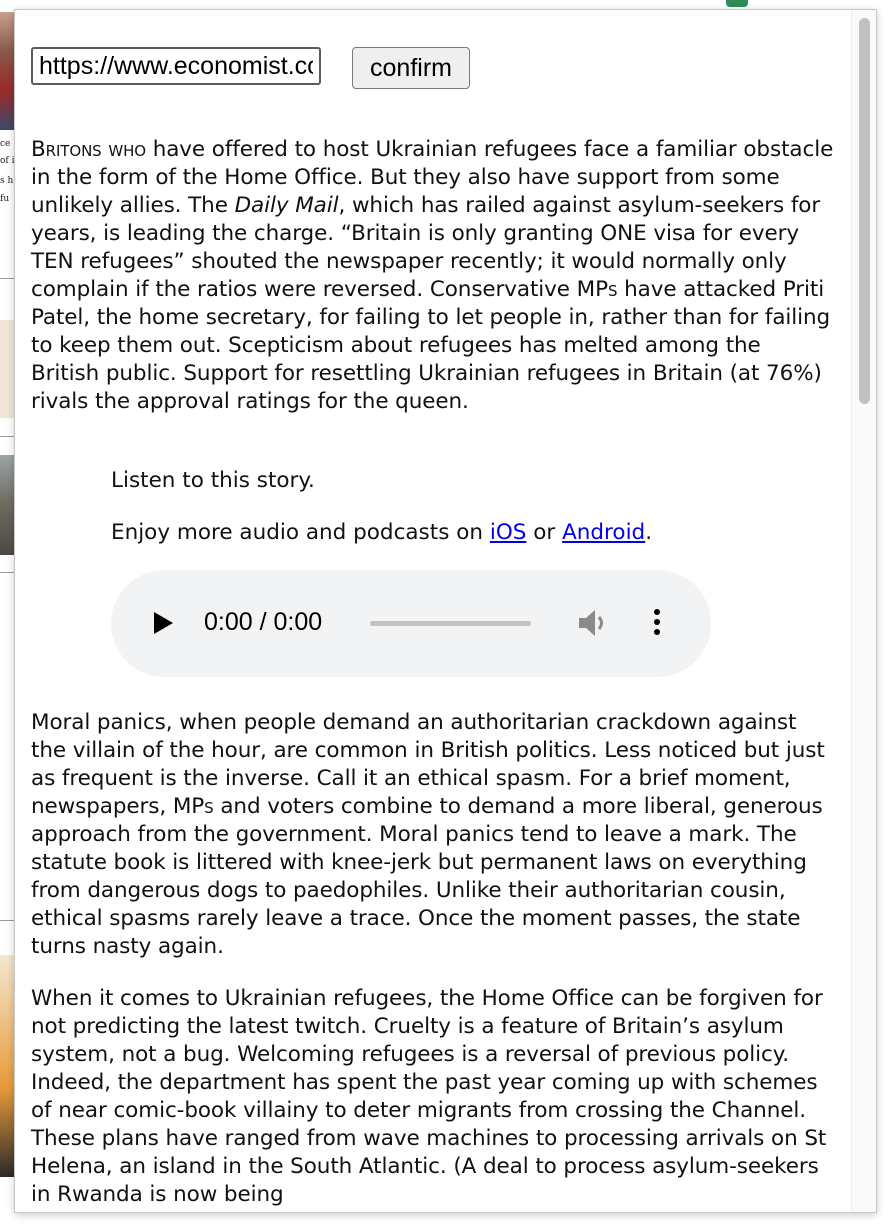  What do you see at coordinates (286, 205) in the screenshot?
I see `publication-name: Daily Mail` at bounding box center [286, 205].